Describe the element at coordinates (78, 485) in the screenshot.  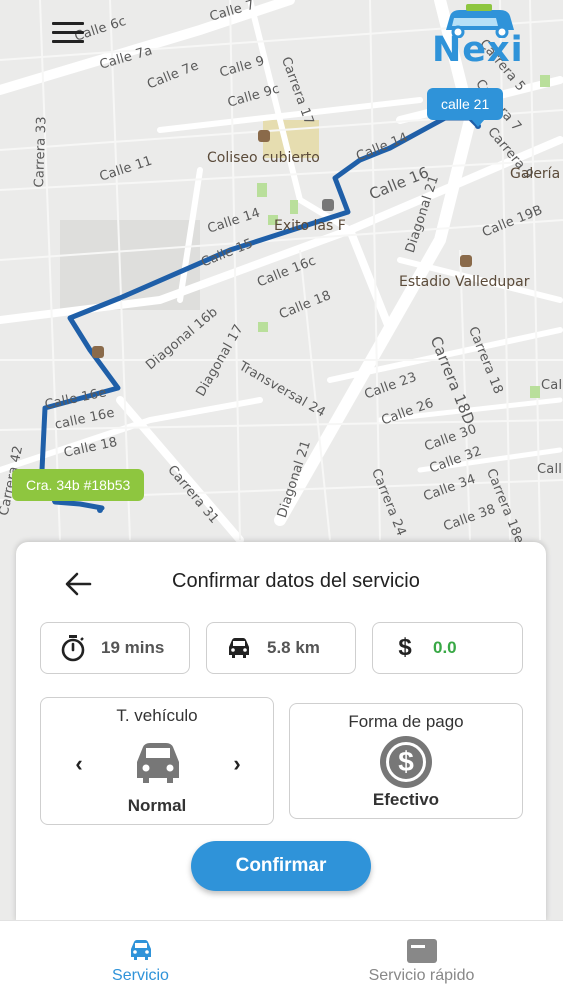
I see `origin-marker: Cra. 34b #18b53` at that location.